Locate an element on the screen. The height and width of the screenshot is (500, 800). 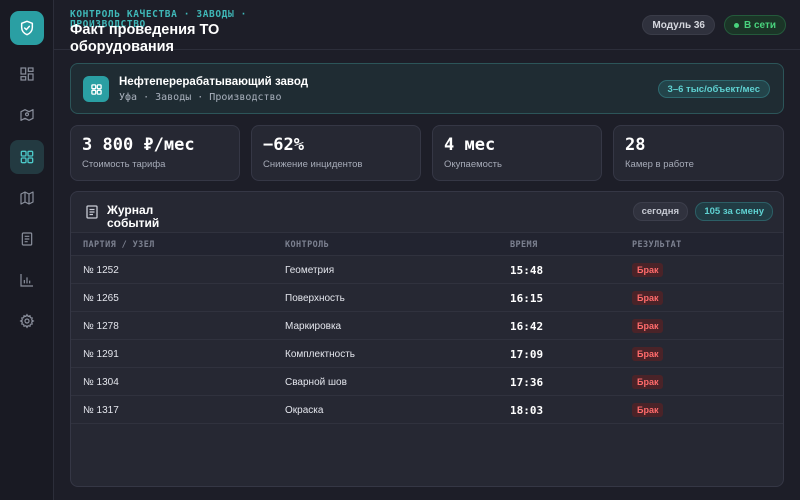
cell-batch: № 1317 is located at coordinates (101, 410).